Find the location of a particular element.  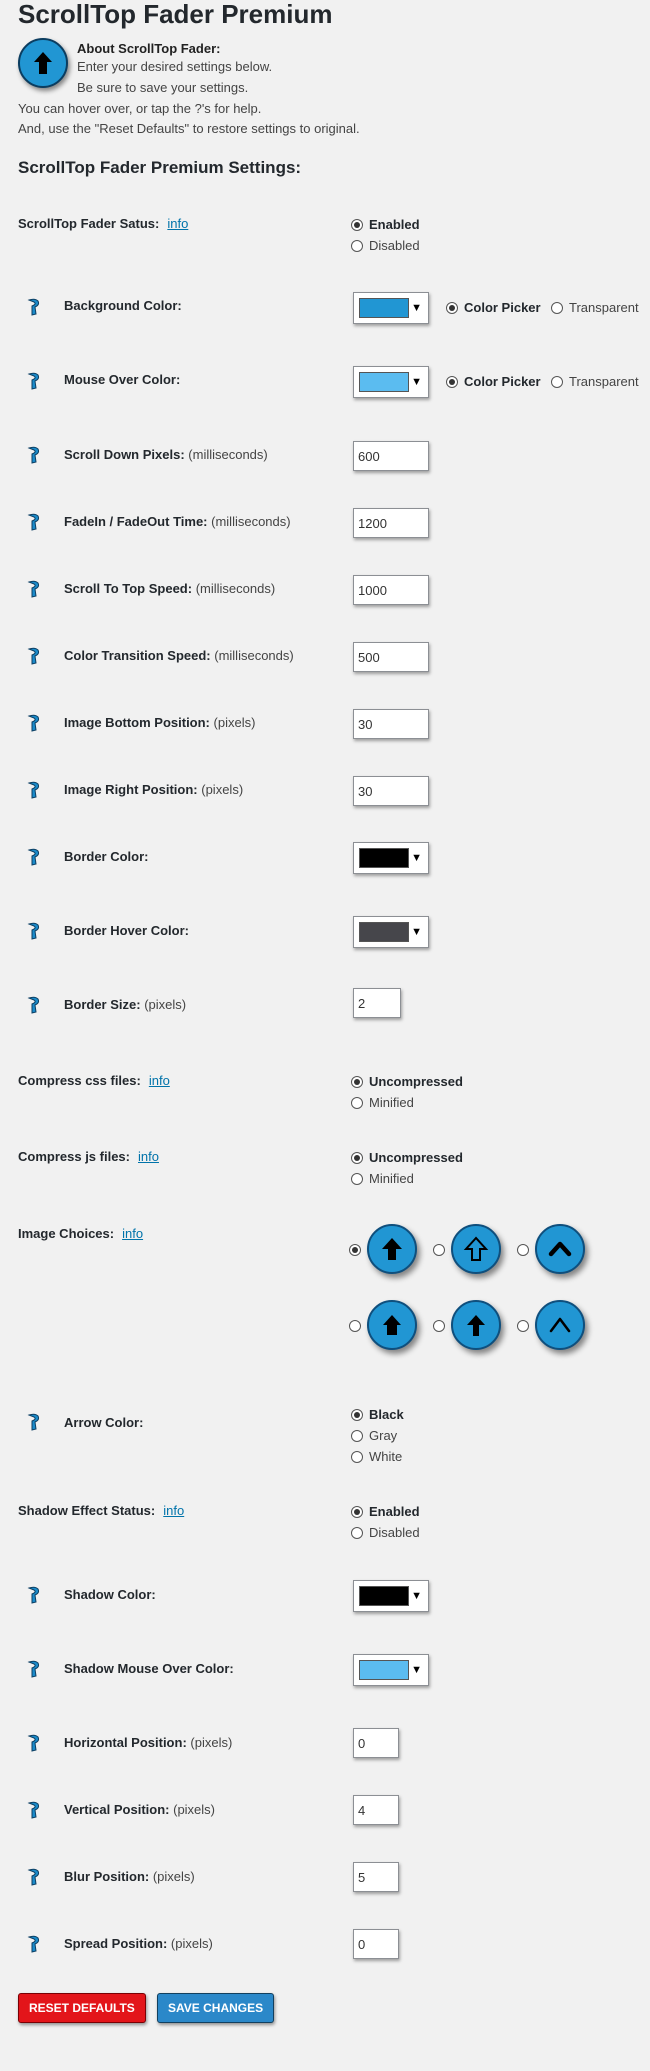

mouse-over-color-picker-radio: Color Picker is located at coordinates (493, 381).